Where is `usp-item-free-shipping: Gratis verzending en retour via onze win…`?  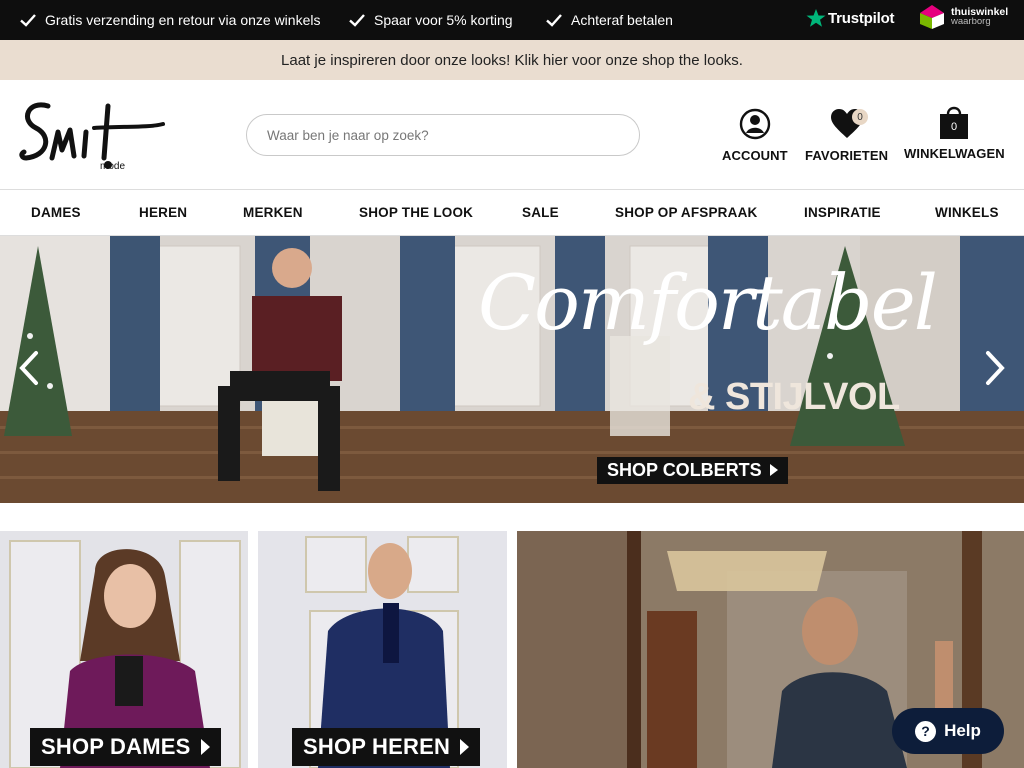 usp-item-free-shipping: Gratis verzending en retour via onze win… is located at coordinates (169, 20).